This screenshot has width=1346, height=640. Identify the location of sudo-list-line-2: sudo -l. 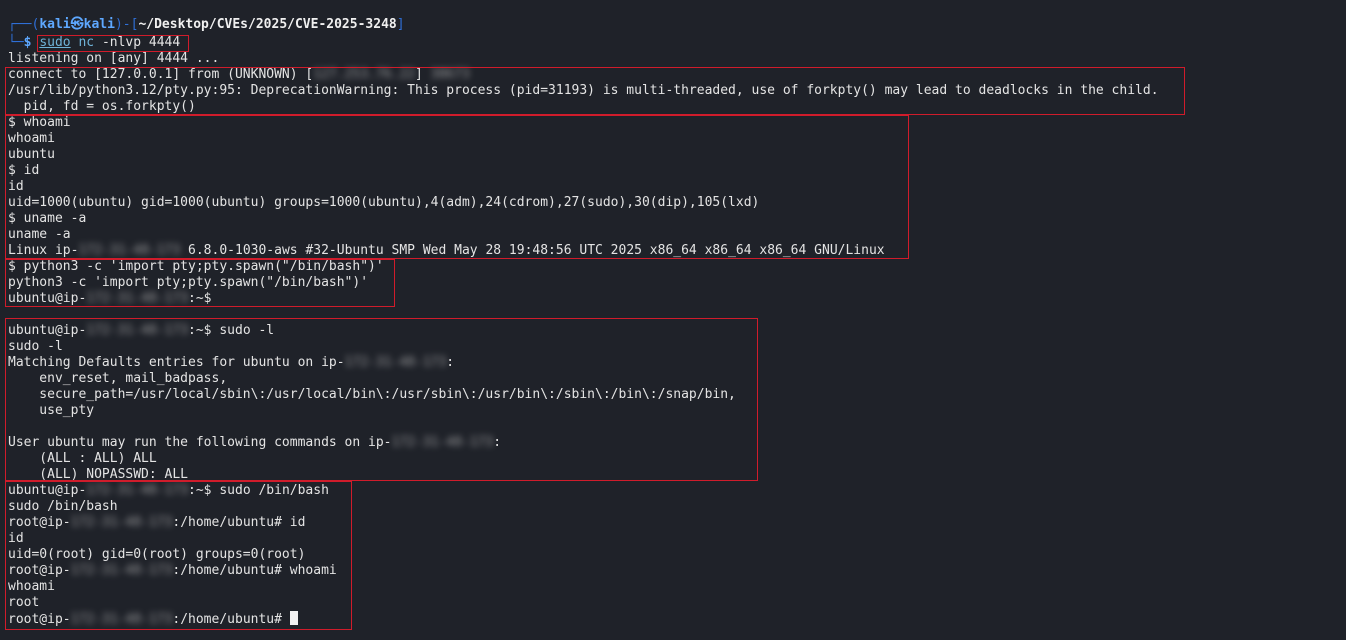
(35, 346).